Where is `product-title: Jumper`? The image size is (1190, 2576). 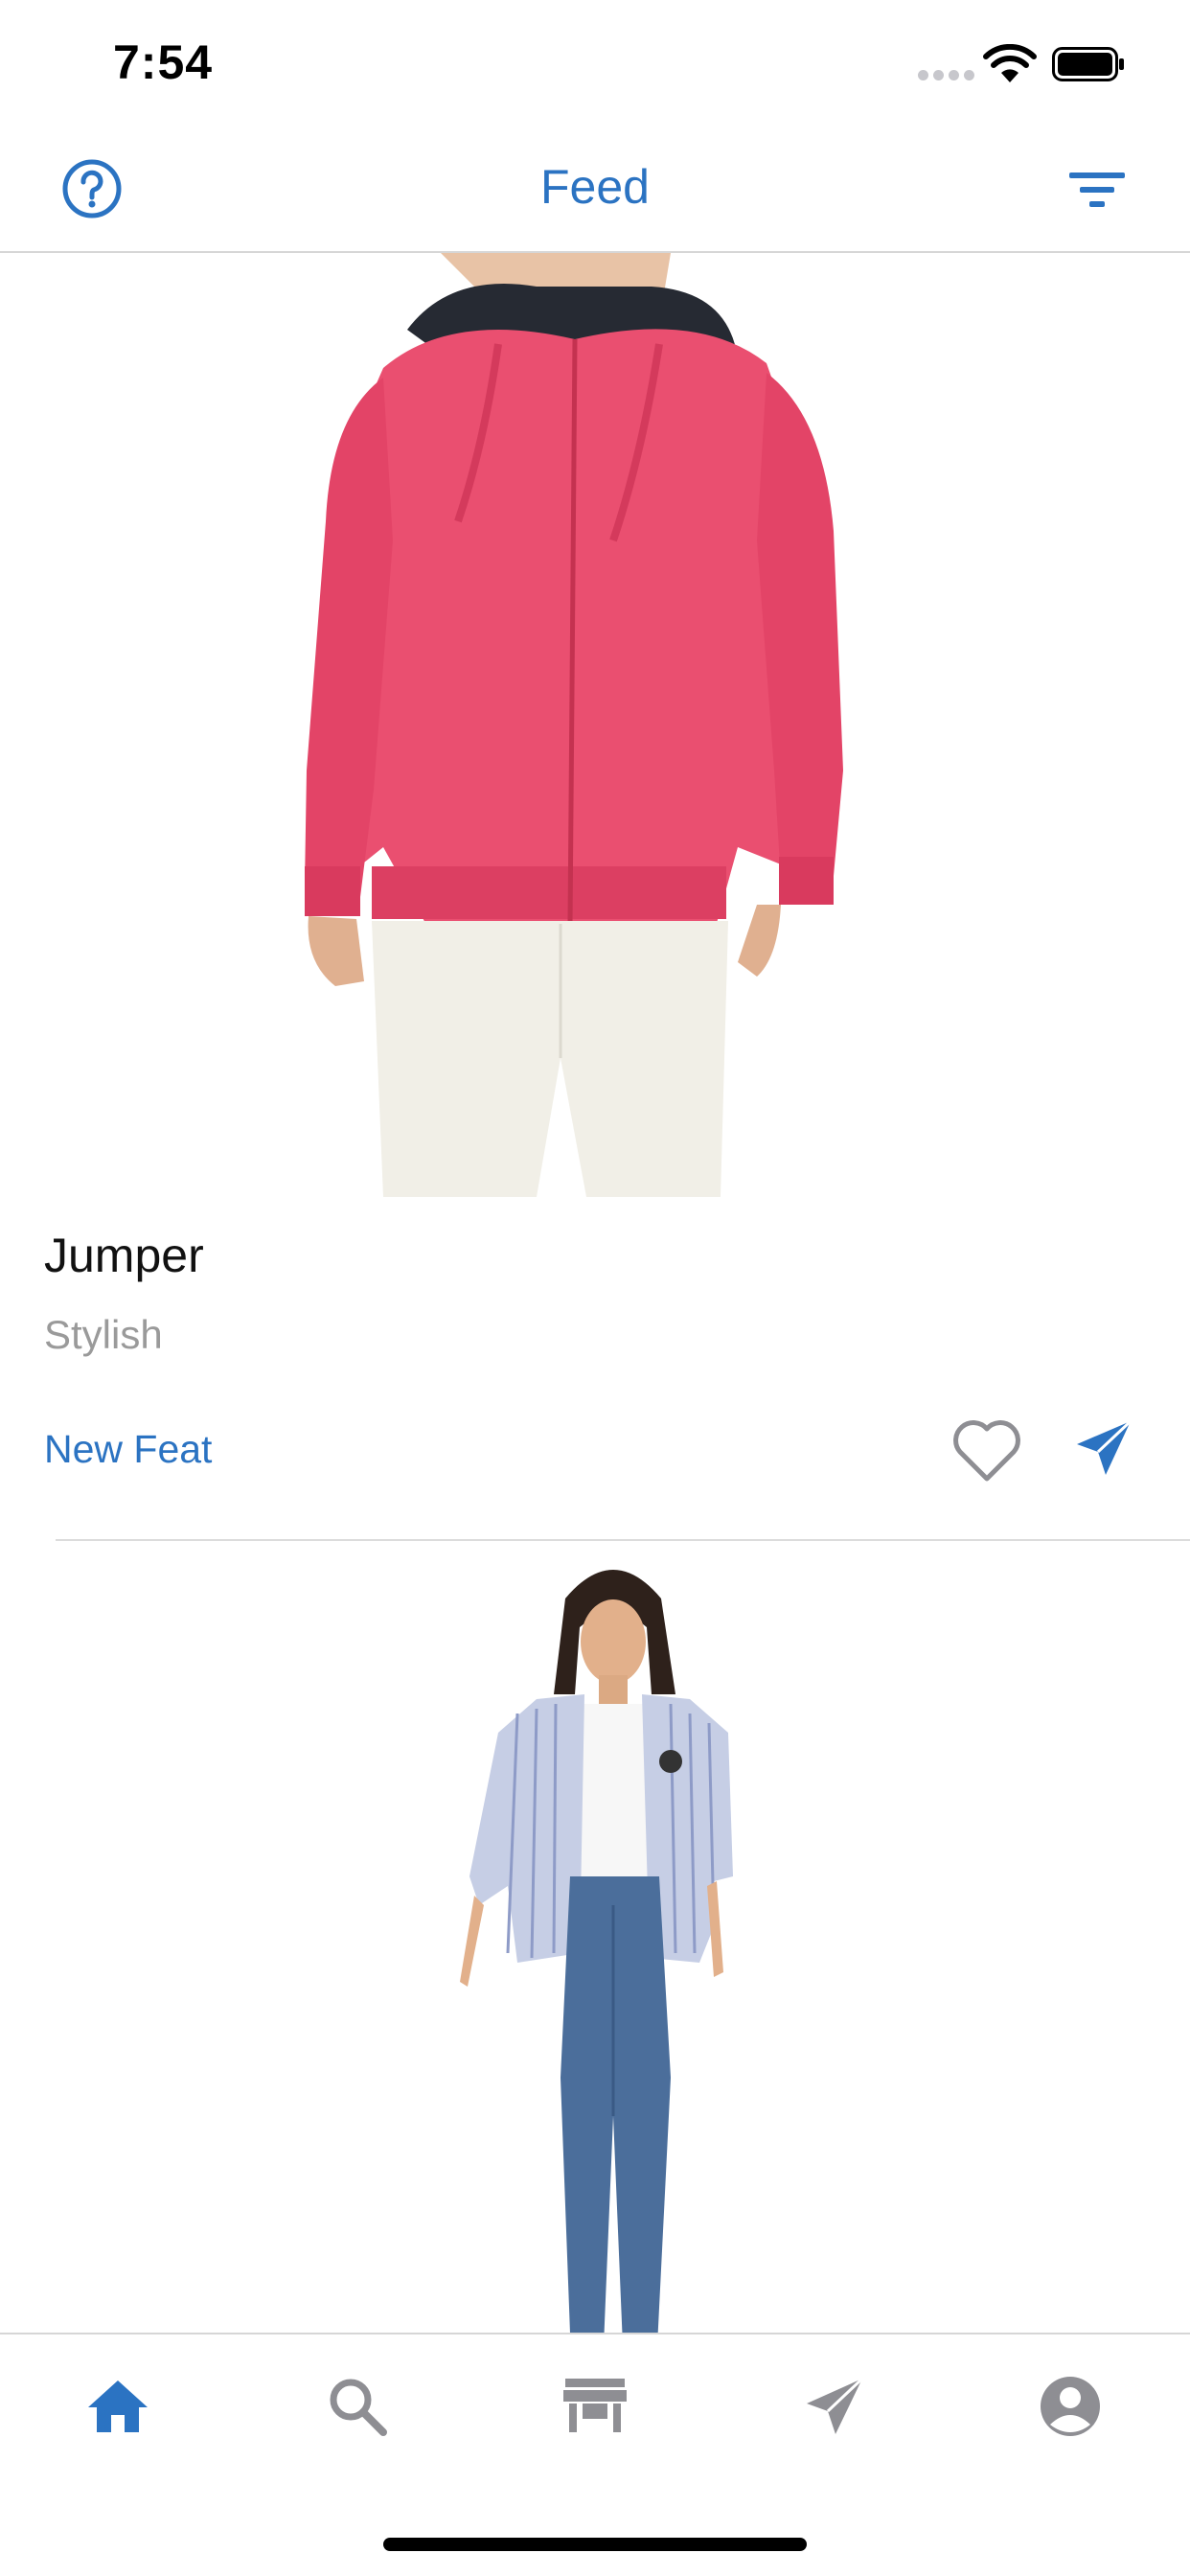
product-title: Jumper is located at coordinates (124, 1255).